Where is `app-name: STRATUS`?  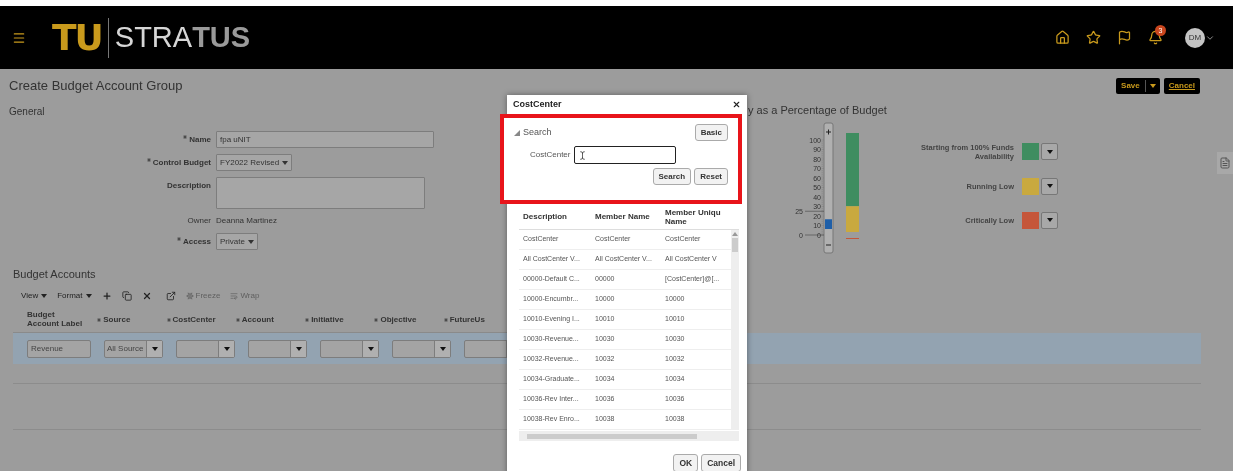 app-name: STRATUS is located at coordinates (182, 37).